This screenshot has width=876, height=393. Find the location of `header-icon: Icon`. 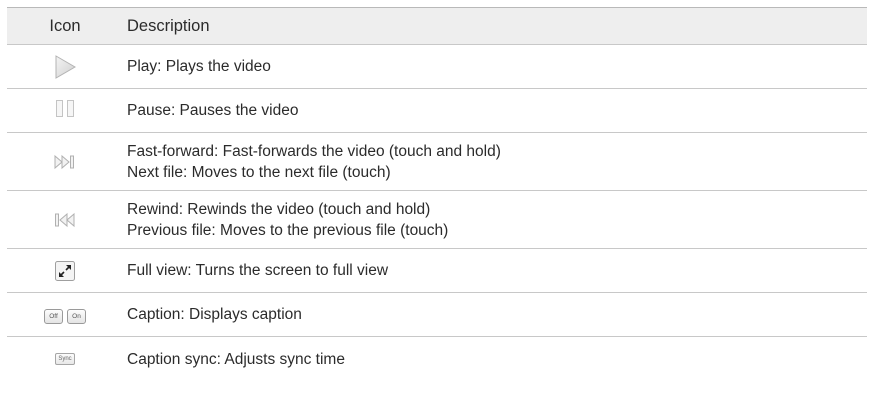

header-icon: Icon is located at coordinates (65, 25).